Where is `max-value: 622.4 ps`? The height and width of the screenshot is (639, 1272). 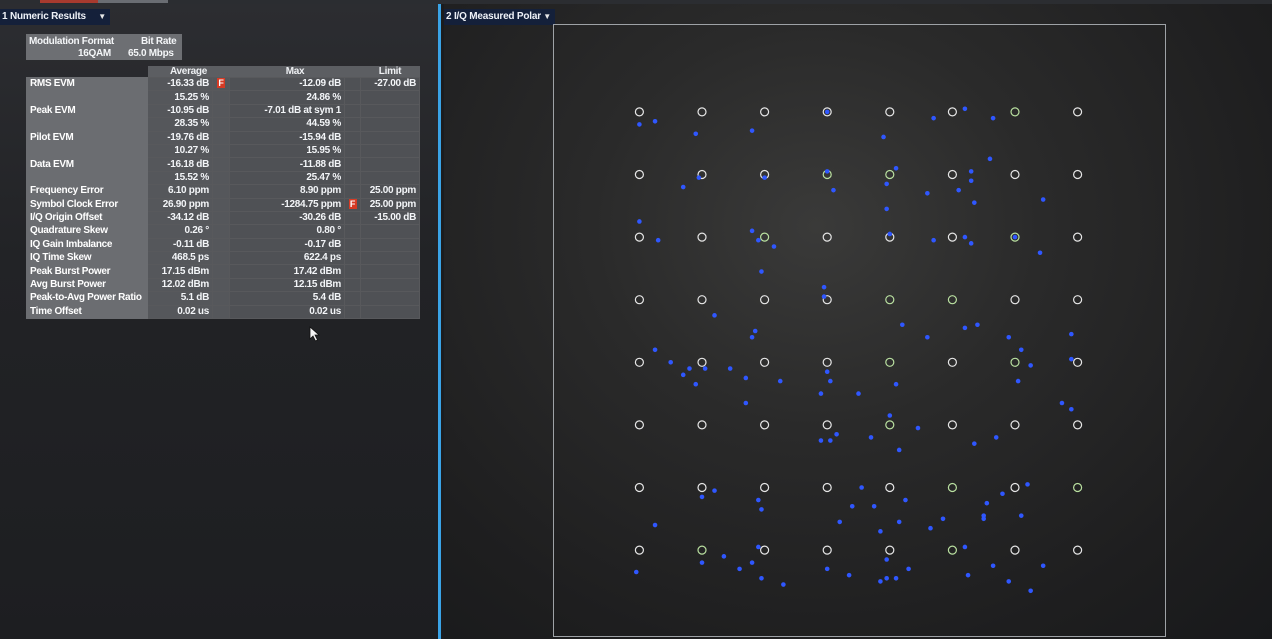 max-value: 622.4 ps is located at coordinates (287, 258).